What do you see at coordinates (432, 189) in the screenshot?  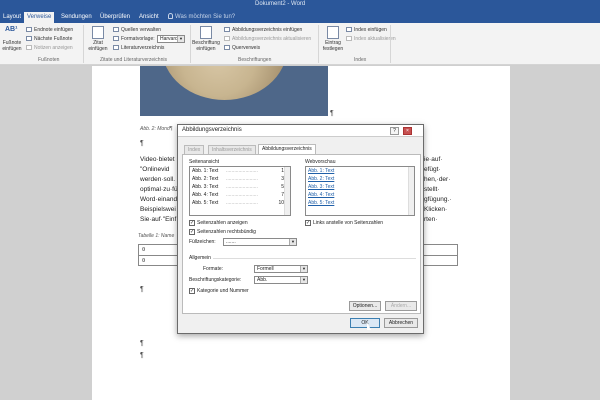 I see `body-line: stellt·` at bounding box center [432, 189].